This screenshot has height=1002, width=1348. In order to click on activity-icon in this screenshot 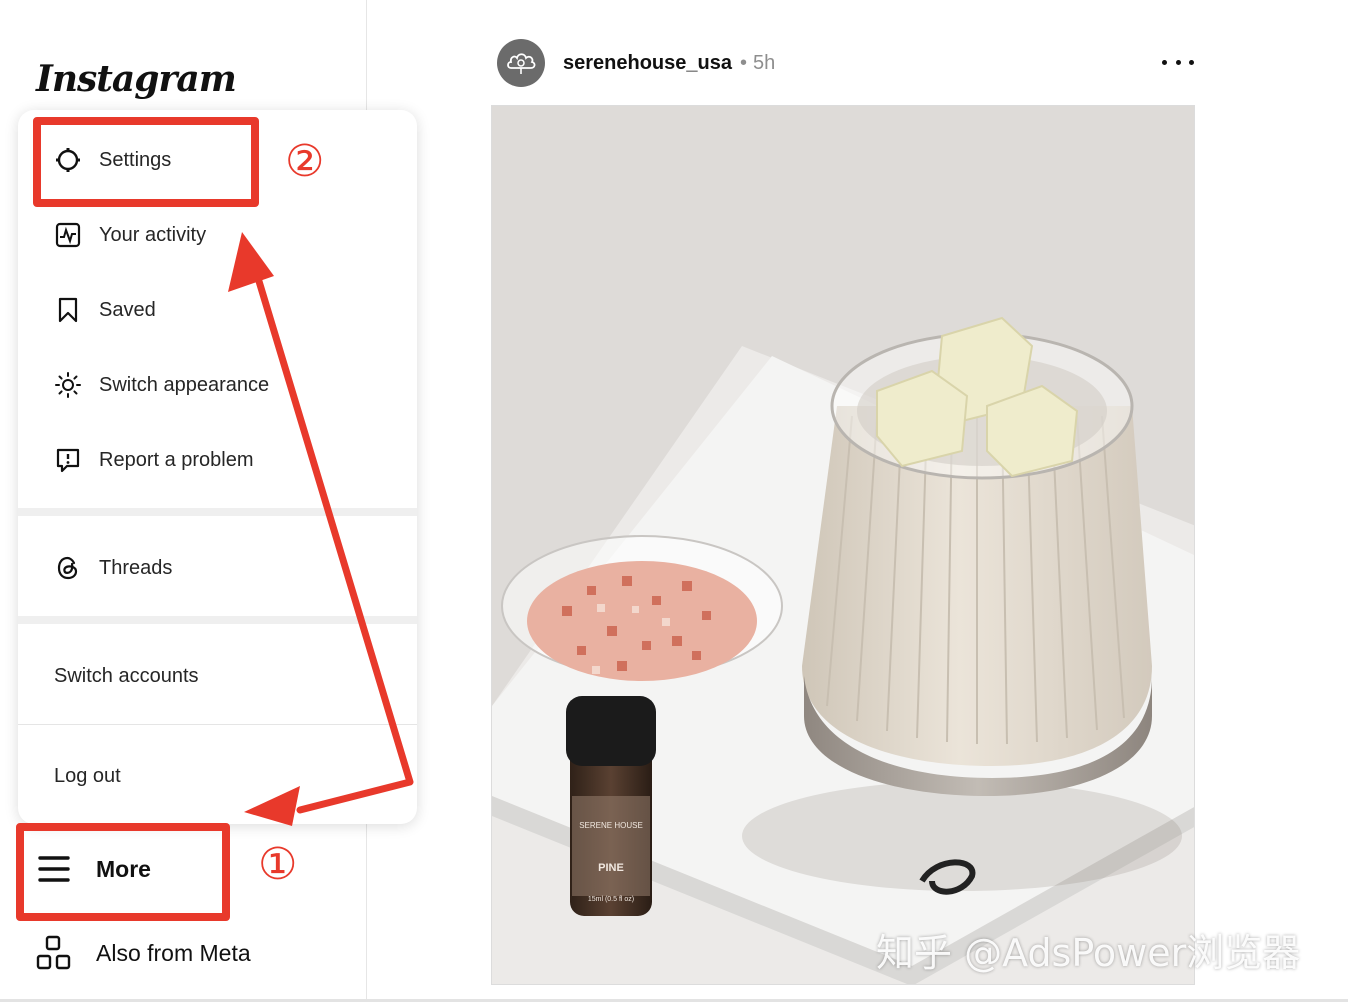, I will do `click(68, 235)`.